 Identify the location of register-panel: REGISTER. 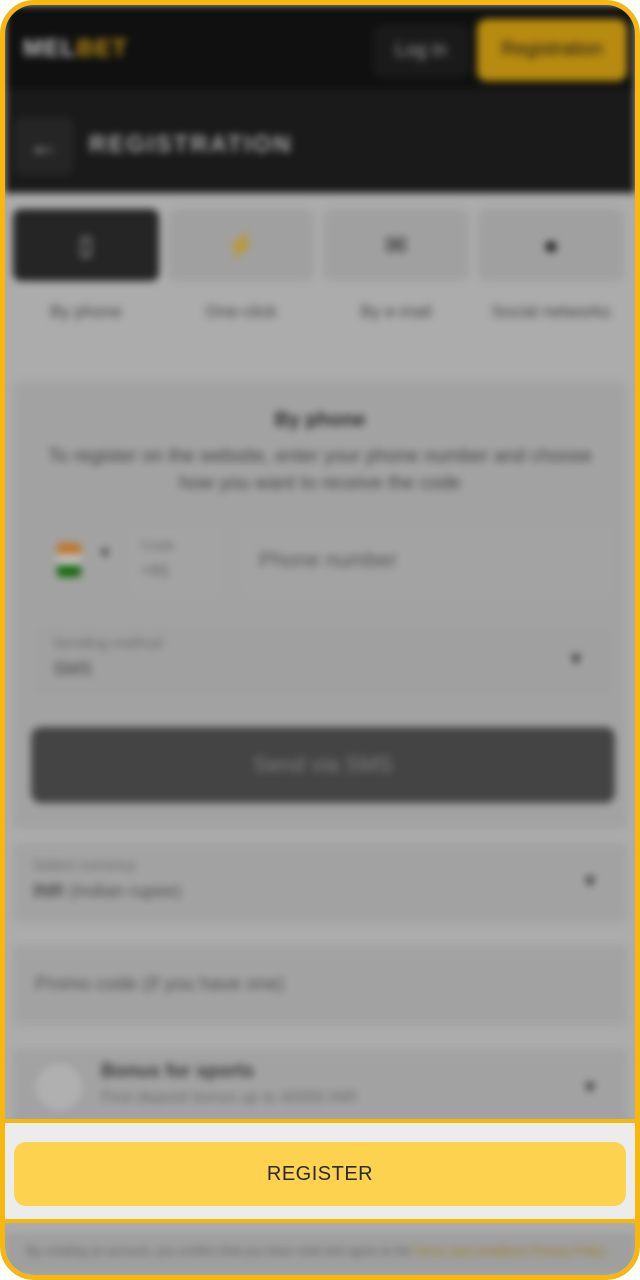
(320, 1171).